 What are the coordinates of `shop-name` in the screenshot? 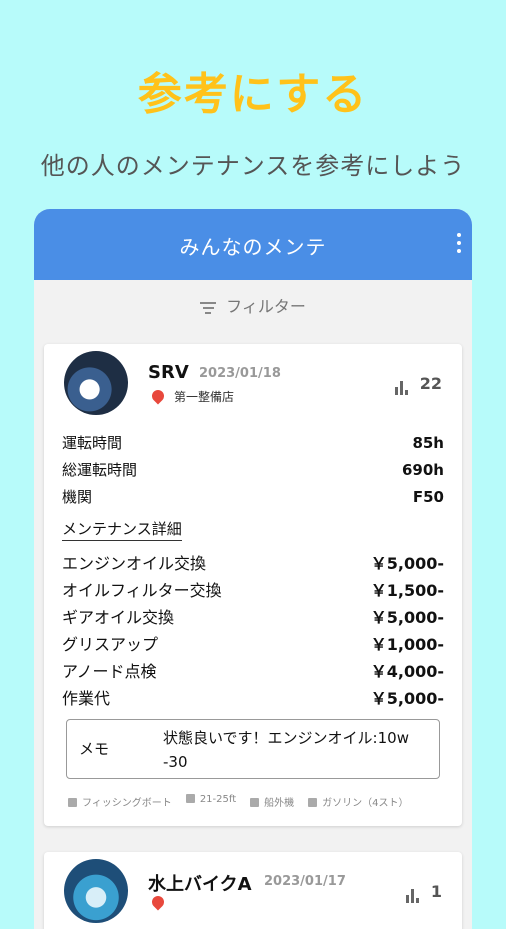 It's located at (161, 902).